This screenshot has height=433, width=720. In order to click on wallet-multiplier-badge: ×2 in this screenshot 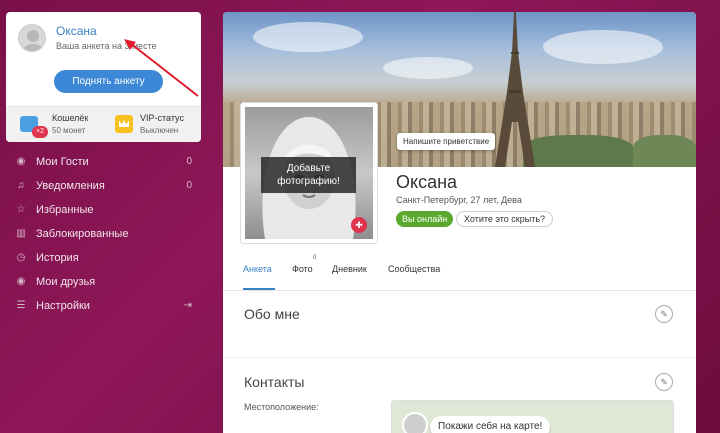, I will do `click(40, 132)`.